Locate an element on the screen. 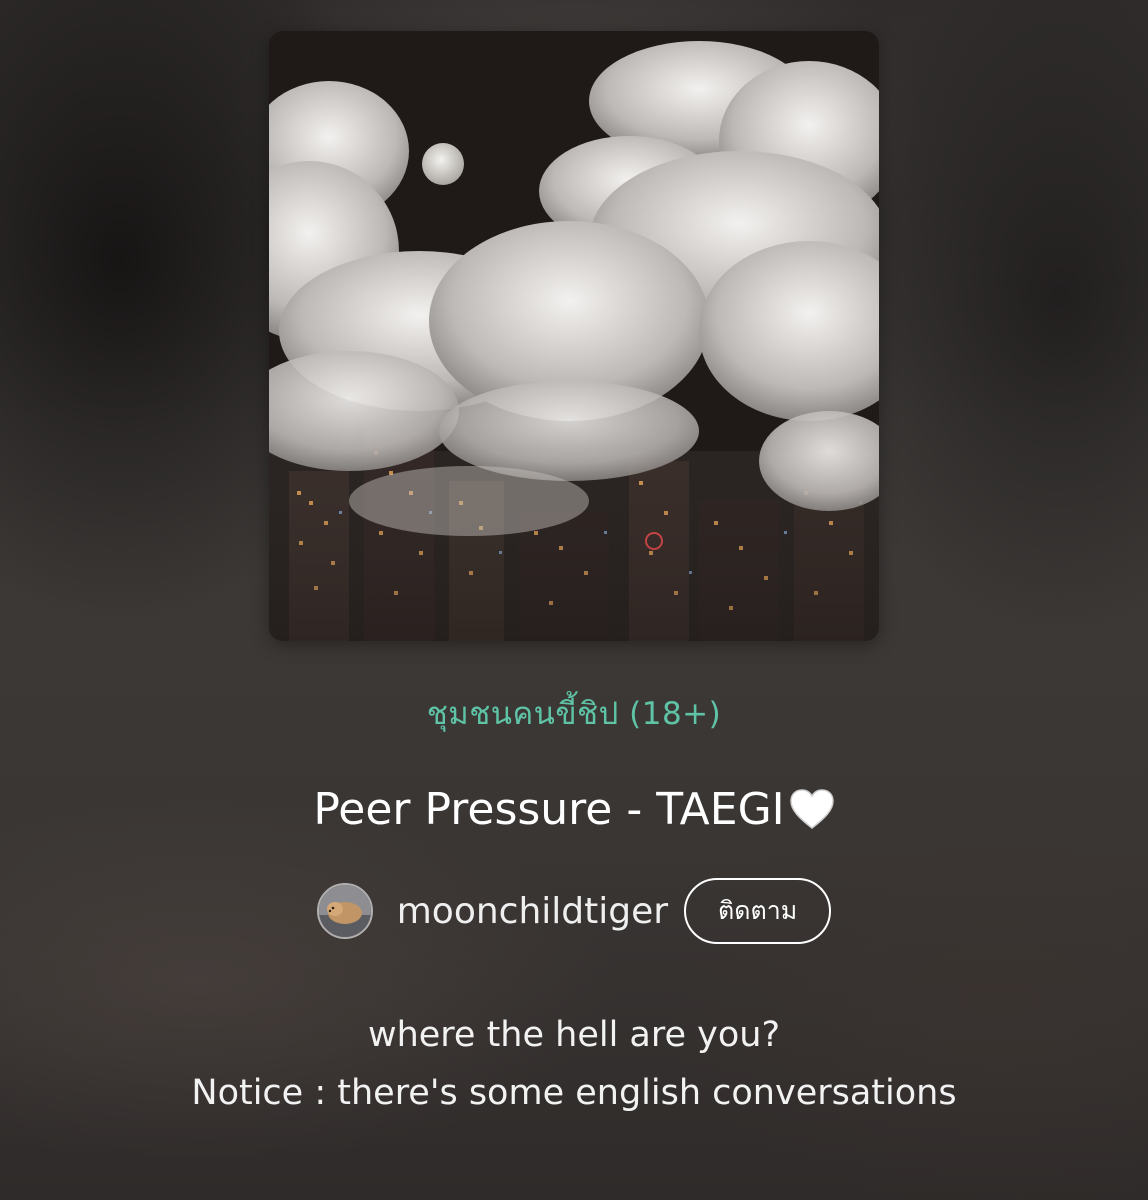  story-title: Peer Pressure - TAEGI is located at coordinates (574, 809).